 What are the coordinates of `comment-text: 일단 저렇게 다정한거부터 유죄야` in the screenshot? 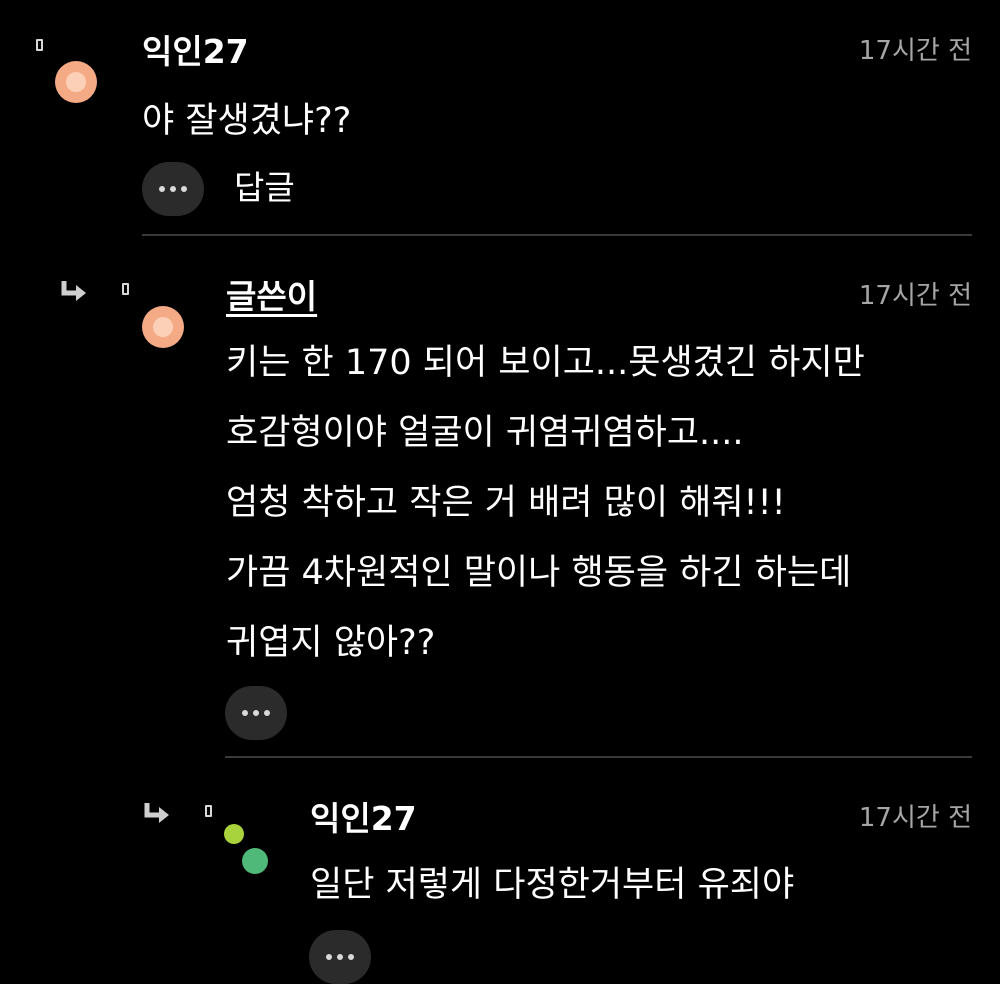 It's located at (552, 885).